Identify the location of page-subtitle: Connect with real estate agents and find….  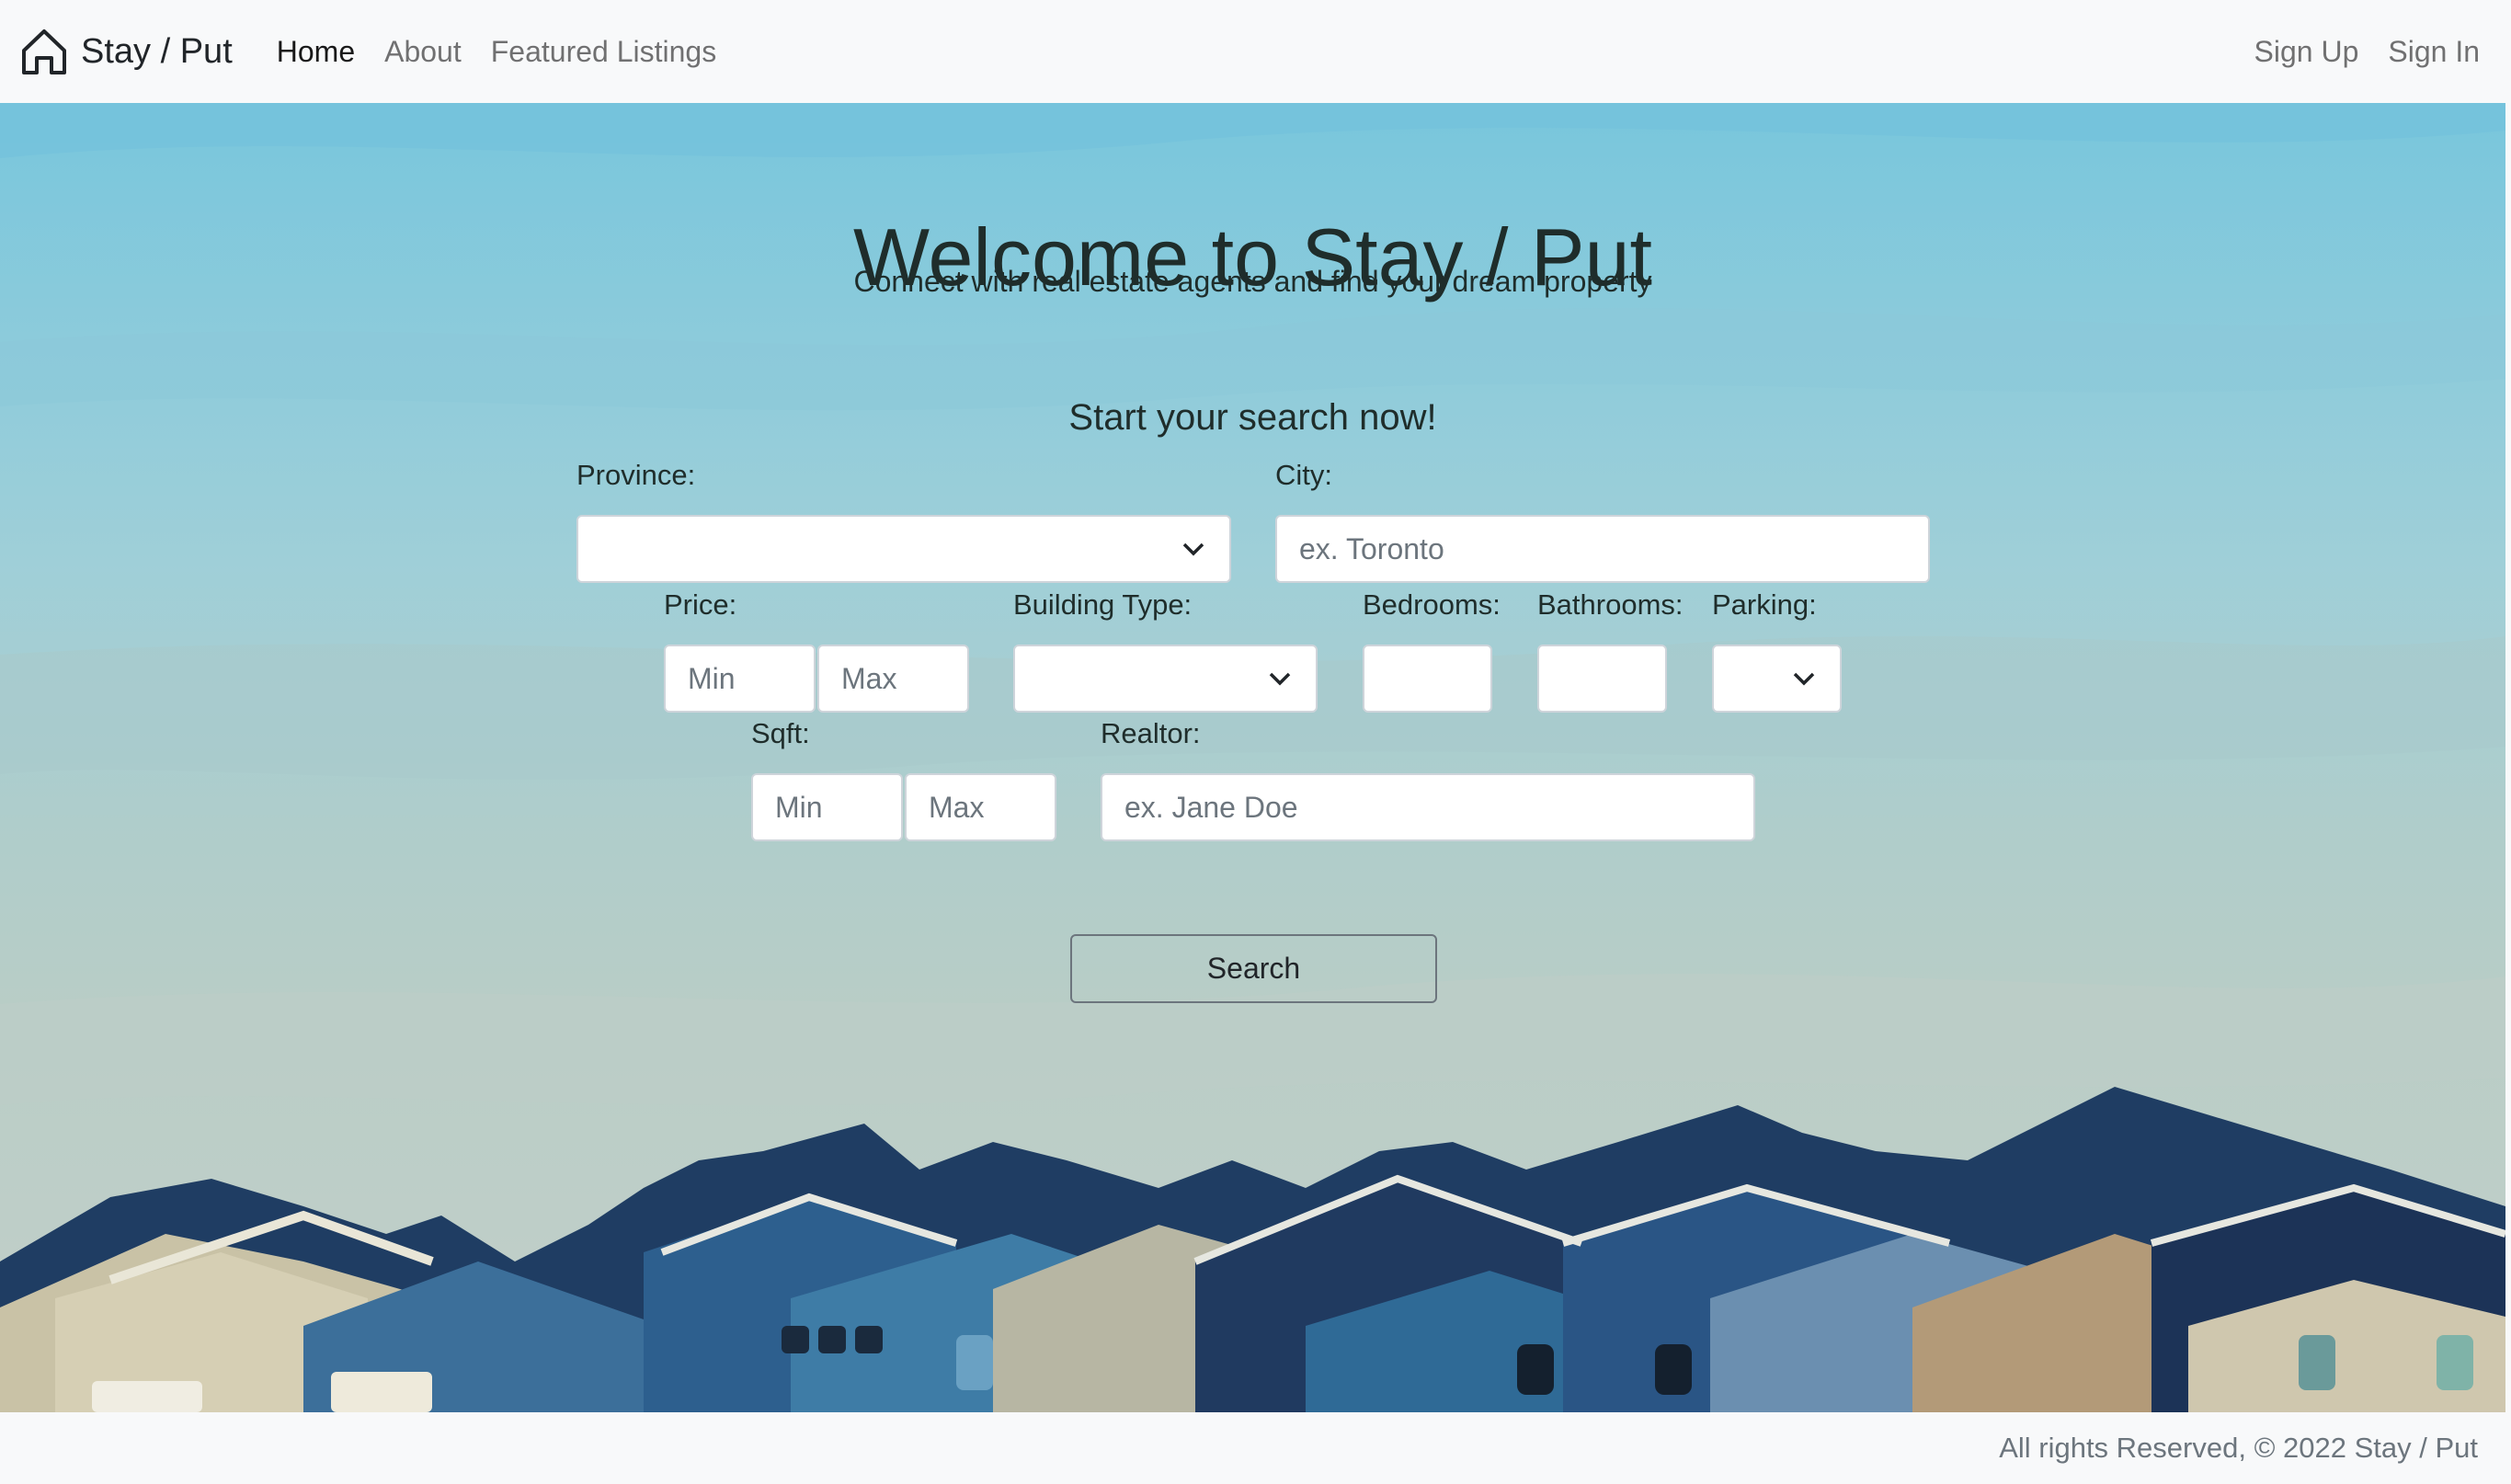
(1252, 281).